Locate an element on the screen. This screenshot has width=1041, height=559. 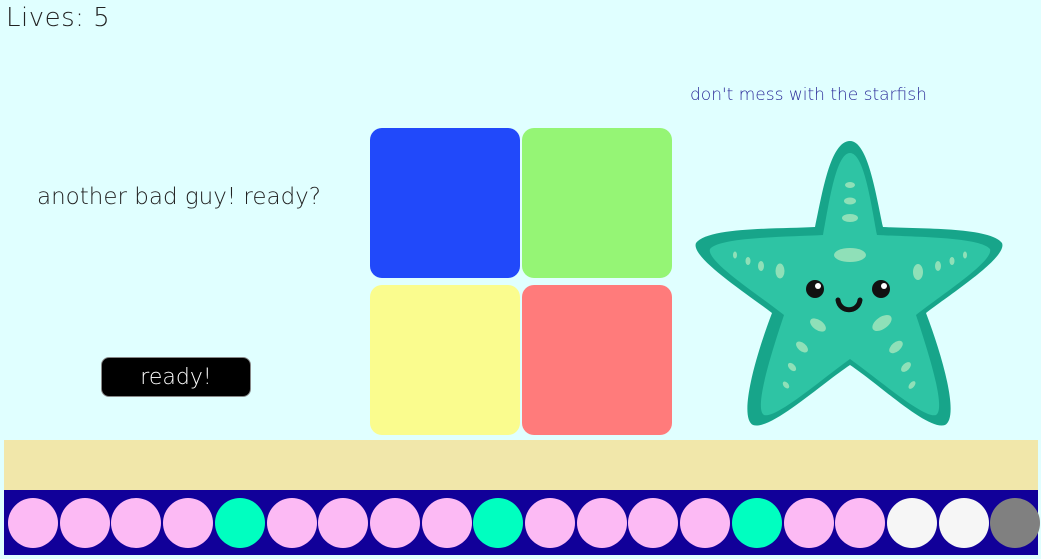
pad-blue is located at coordinates (445, 203).